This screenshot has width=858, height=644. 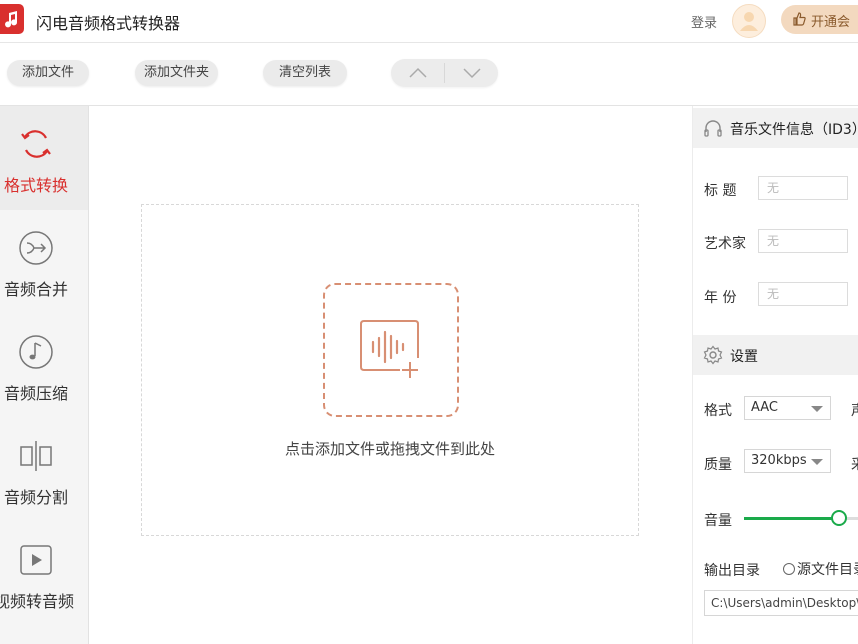 What do you see at coordinates (35, 497) in the screenshot?
I see `sidebar-item-label: 音频分割` at bounding box center [35, 497].